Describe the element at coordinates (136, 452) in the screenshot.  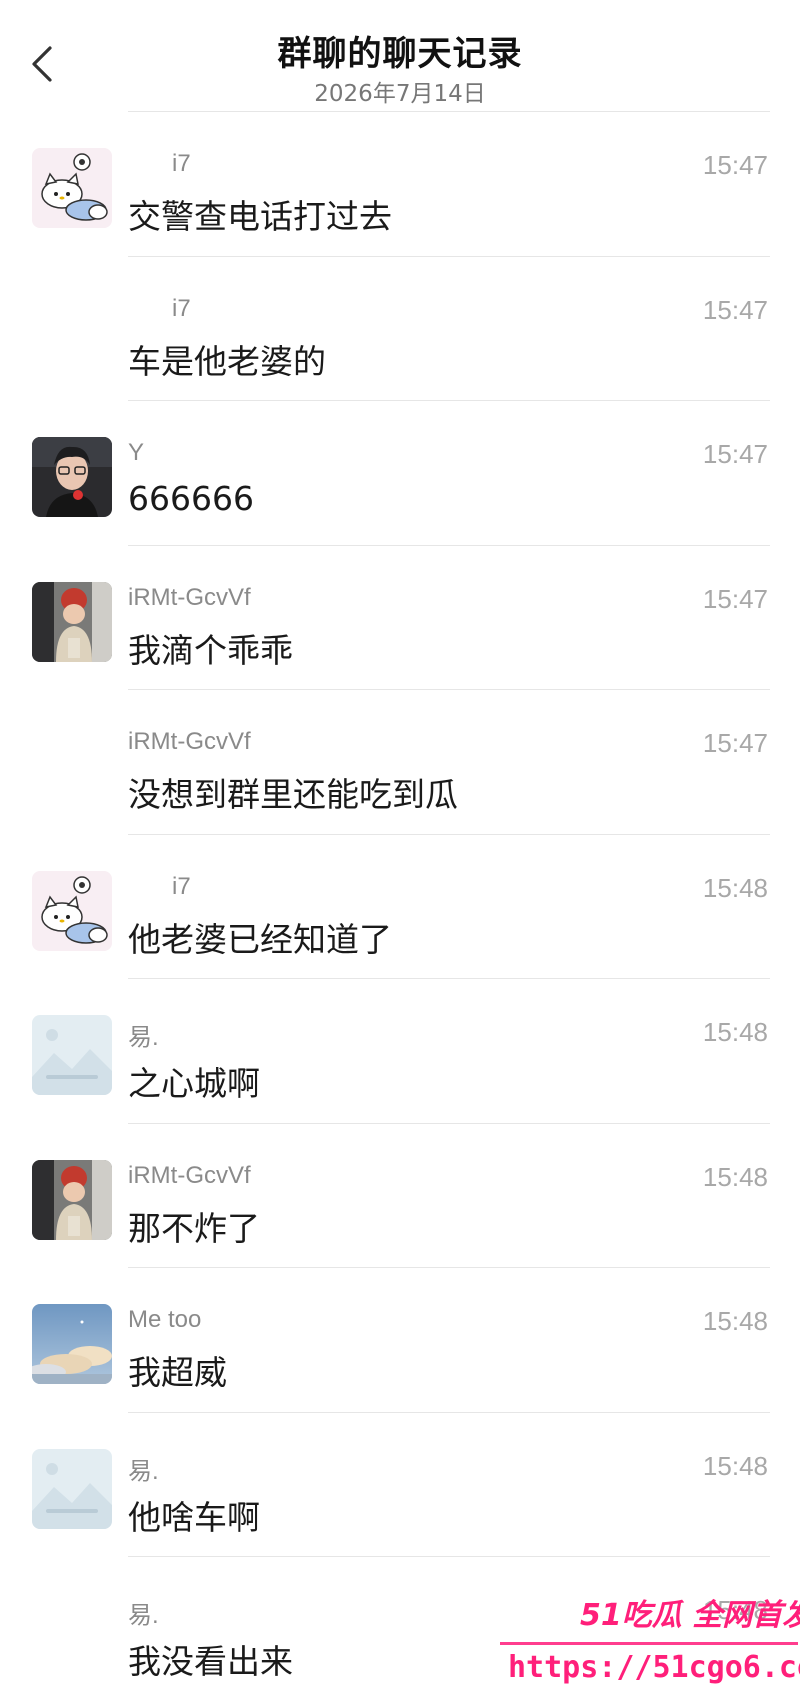
I see `sender-name: Y` at that location.